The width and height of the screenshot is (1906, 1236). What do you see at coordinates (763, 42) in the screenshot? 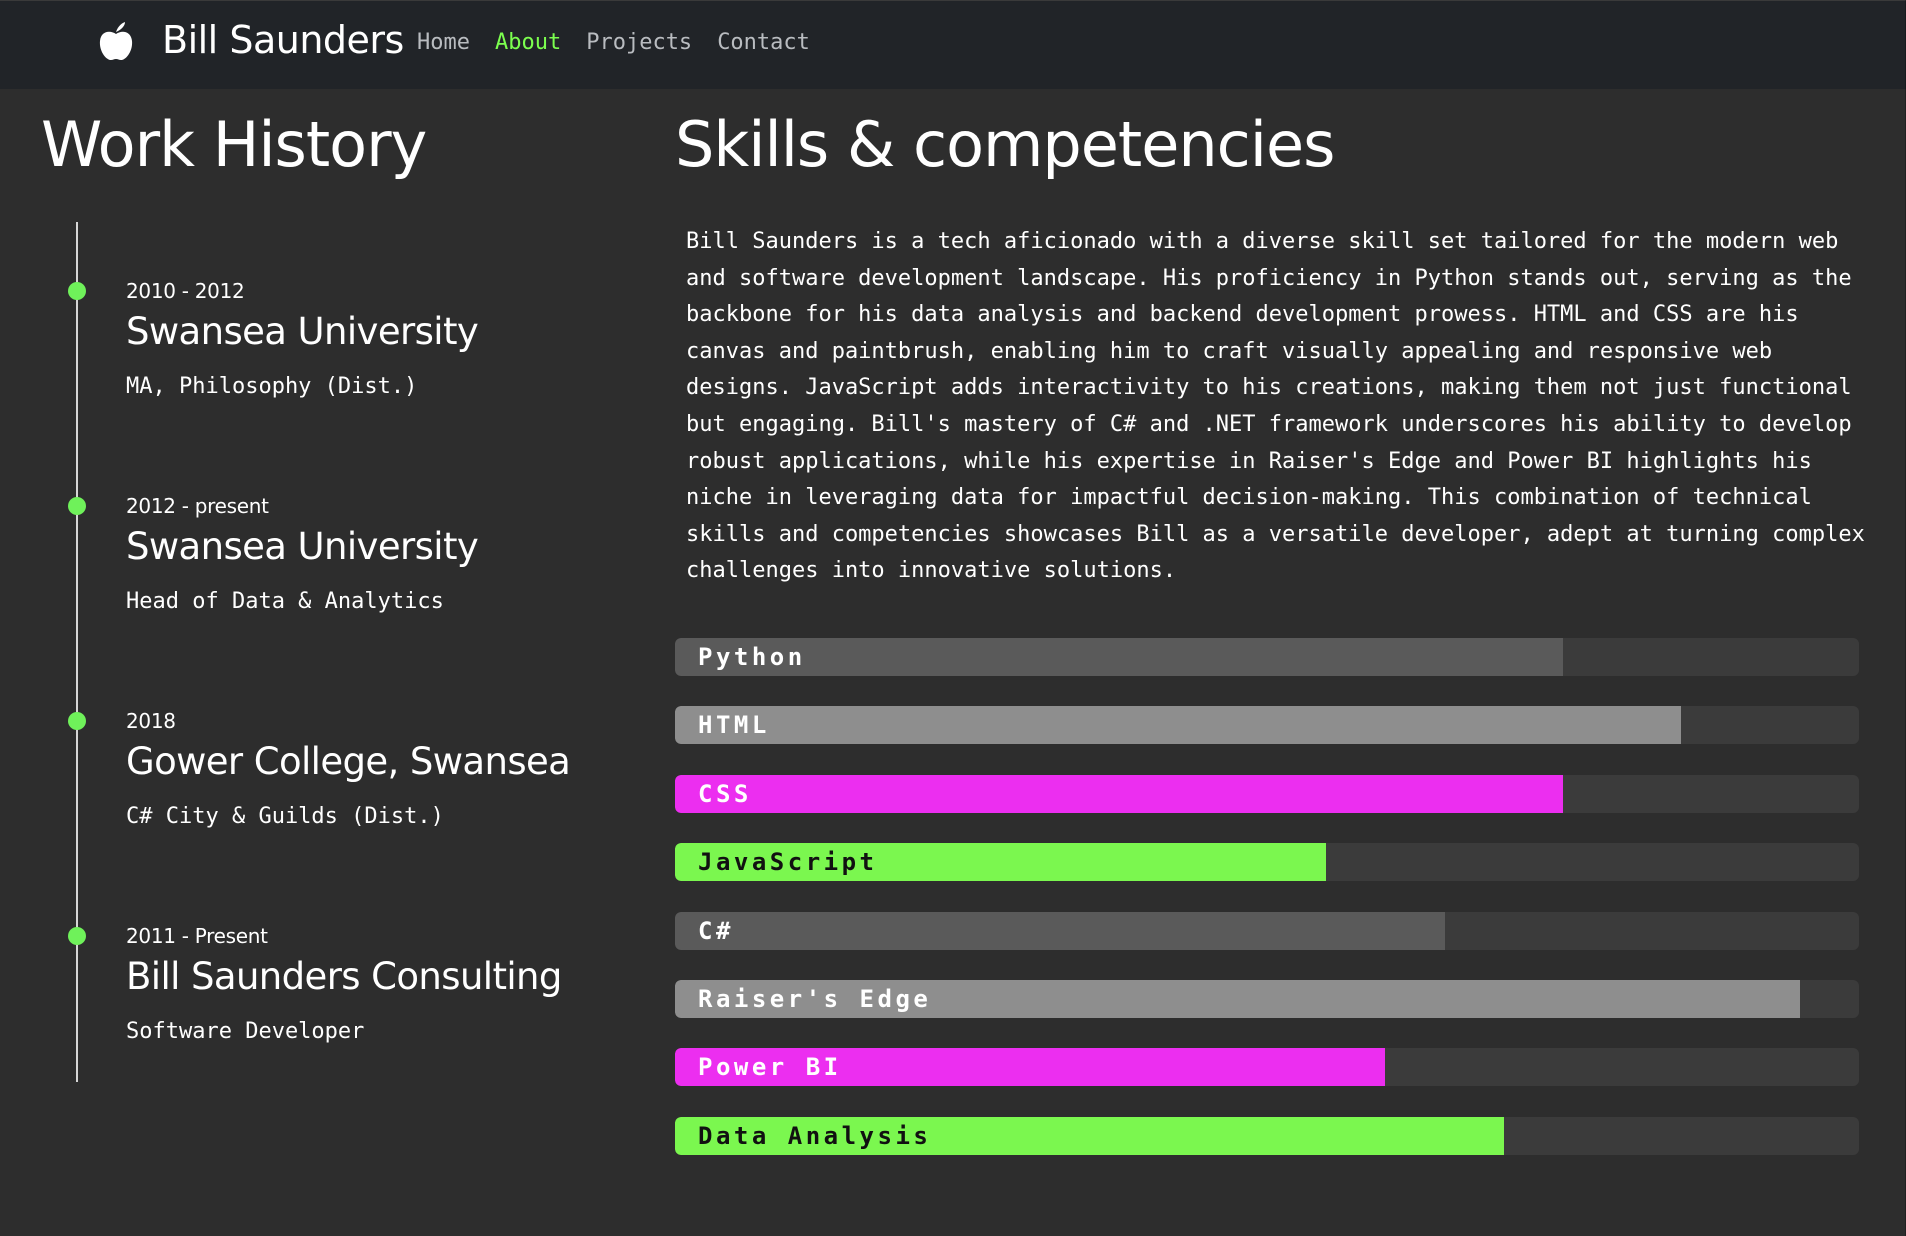
I see `nav-link-contact: Contact` at bounding box center [763, 42].